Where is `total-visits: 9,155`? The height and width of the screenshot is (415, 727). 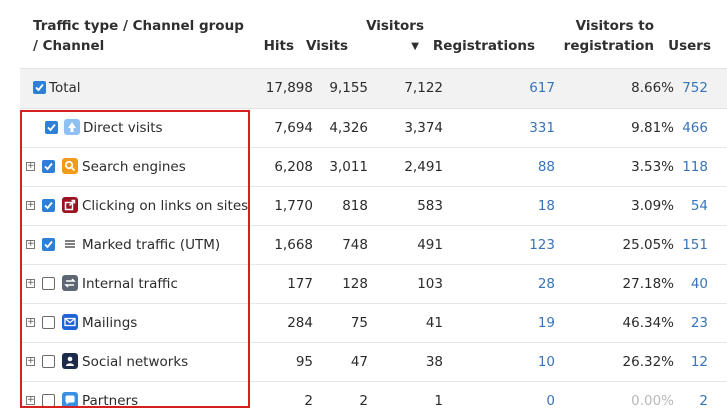 total-visits: 9,155 is located at coordinates (348, 88).